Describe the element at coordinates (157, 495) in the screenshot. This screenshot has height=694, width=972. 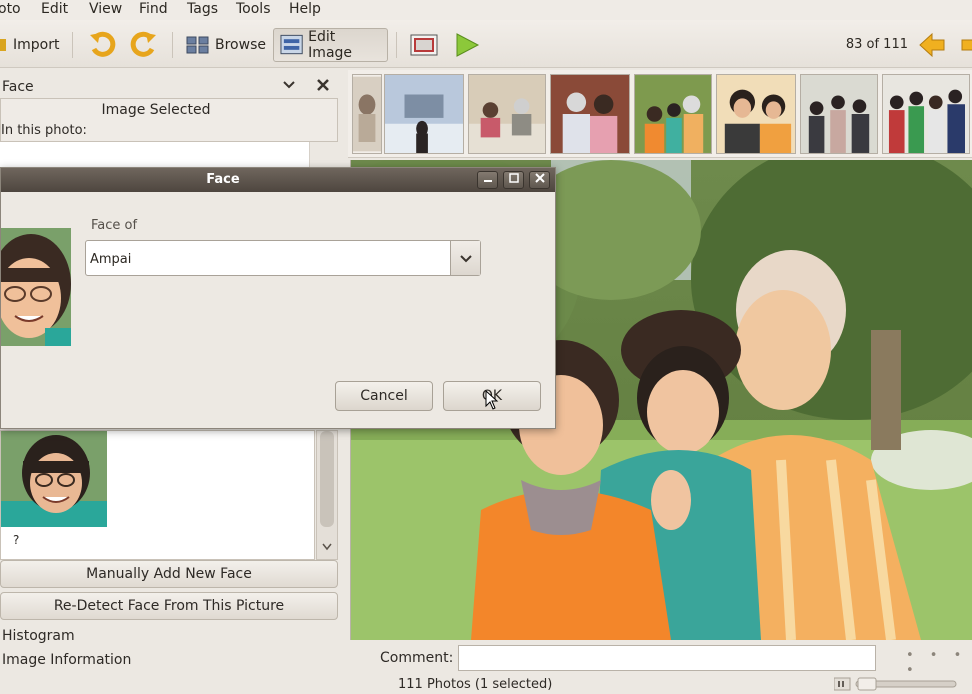
I see `face-list: ?` at that location.